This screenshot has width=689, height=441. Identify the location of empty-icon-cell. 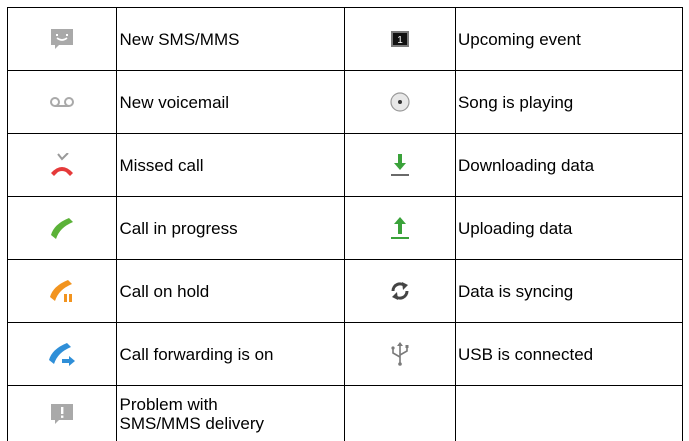
(400, 413).